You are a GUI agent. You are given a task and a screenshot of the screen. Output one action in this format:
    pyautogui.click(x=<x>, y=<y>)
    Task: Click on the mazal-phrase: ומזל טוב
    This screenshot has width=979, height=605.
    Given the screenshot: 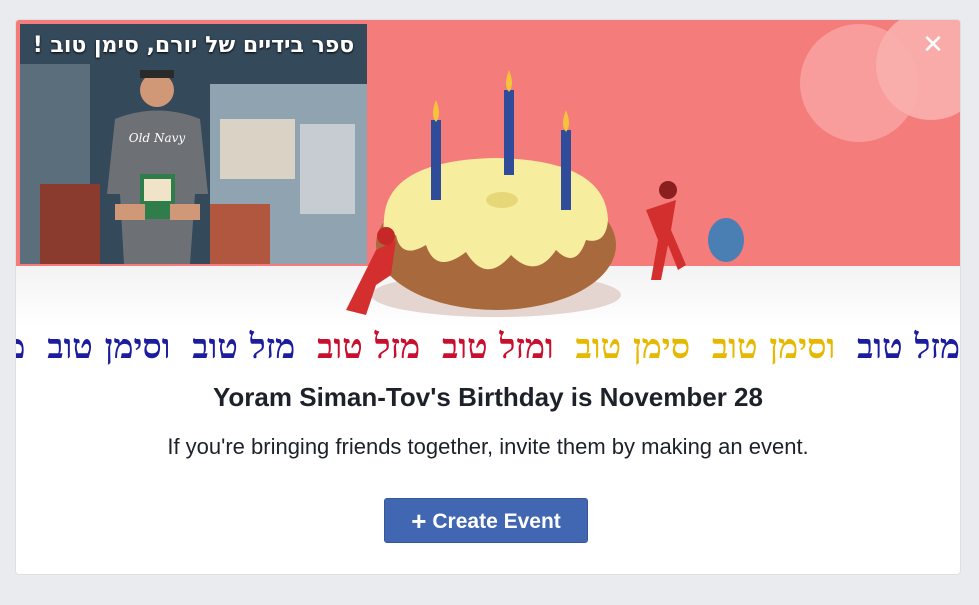 What is the action you would take?
    pyautogui.click(x=497, y=347)
    